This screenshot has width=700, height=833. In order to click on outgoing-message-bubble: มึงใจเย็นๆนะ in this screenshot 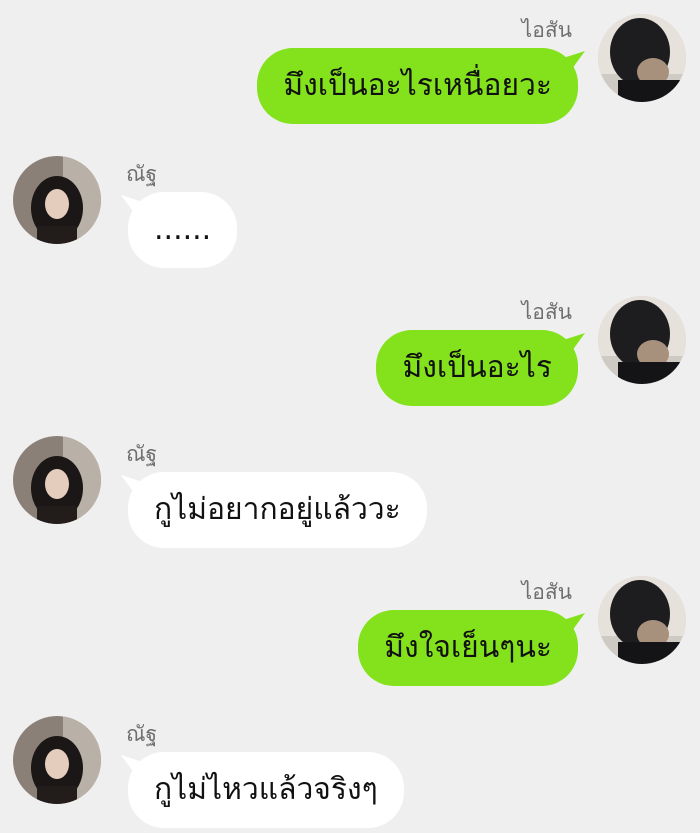, I will do `click(474, 648)`.